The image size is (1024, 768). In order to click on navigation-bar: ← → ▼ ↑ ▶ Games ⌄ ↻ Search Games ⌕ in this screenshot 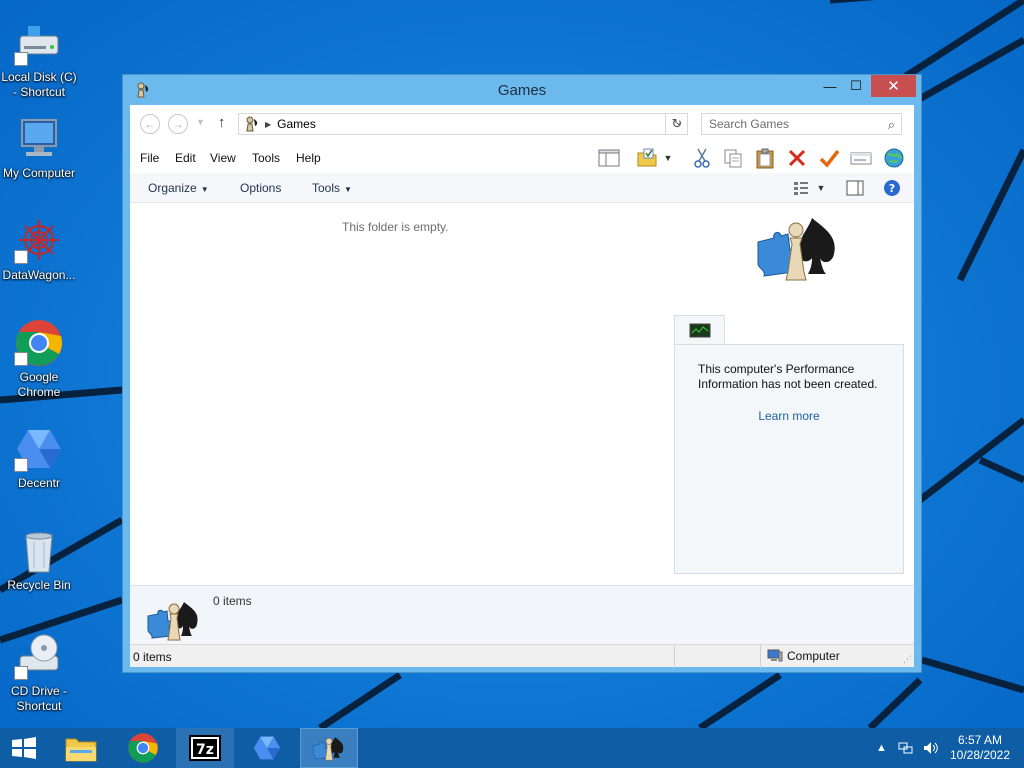, I will do `click(522, 124)`.